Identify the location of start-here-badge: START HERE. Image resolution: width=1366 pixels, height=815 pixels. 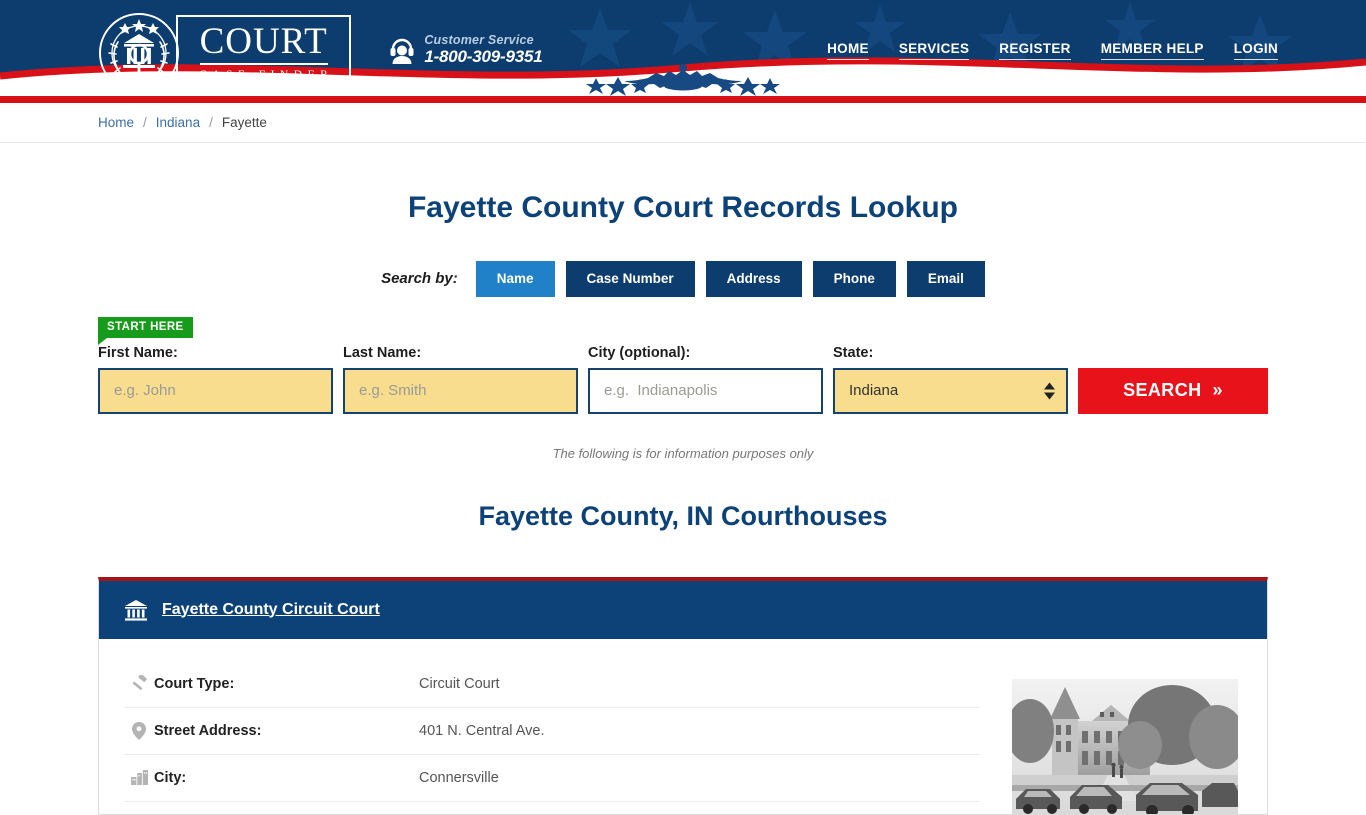
(145, 330).